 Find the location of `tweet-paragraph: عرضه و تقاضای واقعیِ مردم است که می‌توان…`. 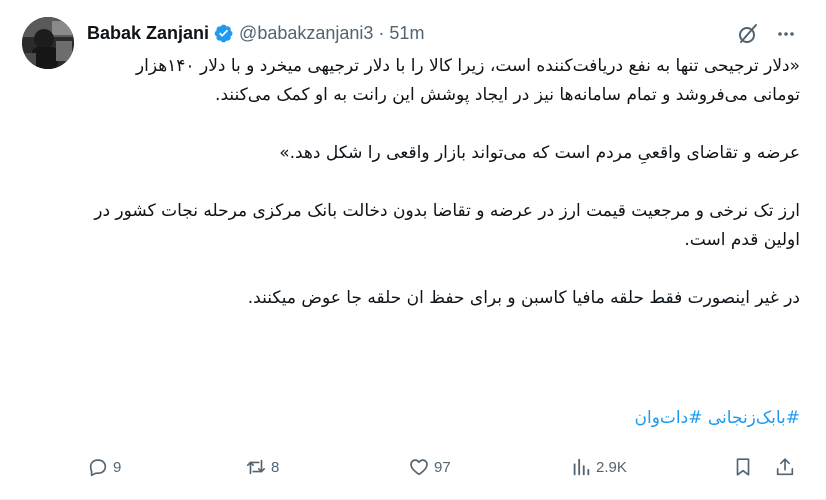

tweet-paragraph: عرضه و تقاضای واقعیِ مردم است که می‌توان… is located at coordinates (539, 153).